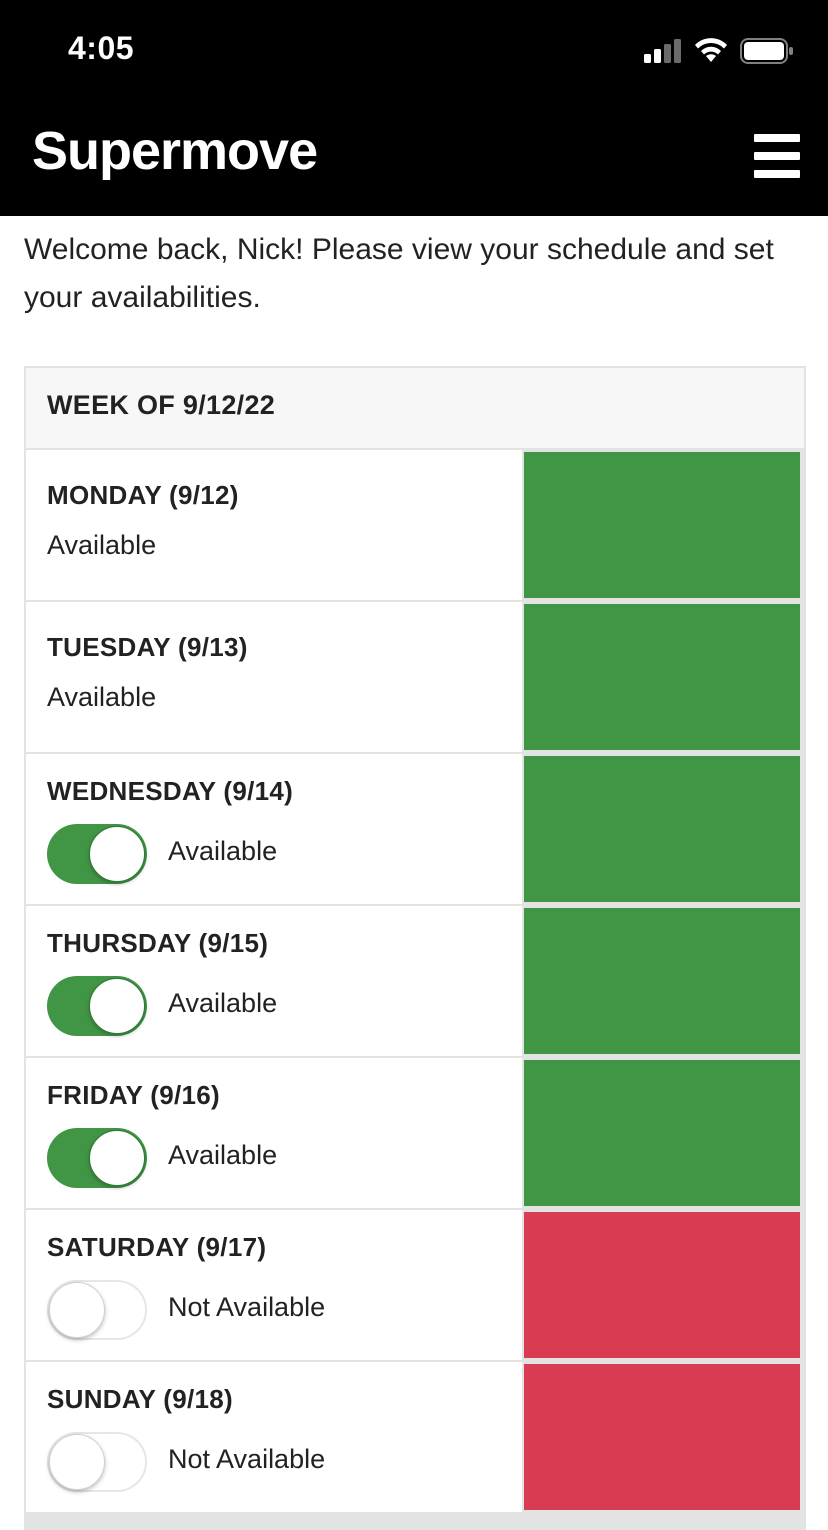  Describe the element at coordinates (158, 943) in the screenshot. I see `day-label: THURSDAY (9/15)` at that location.